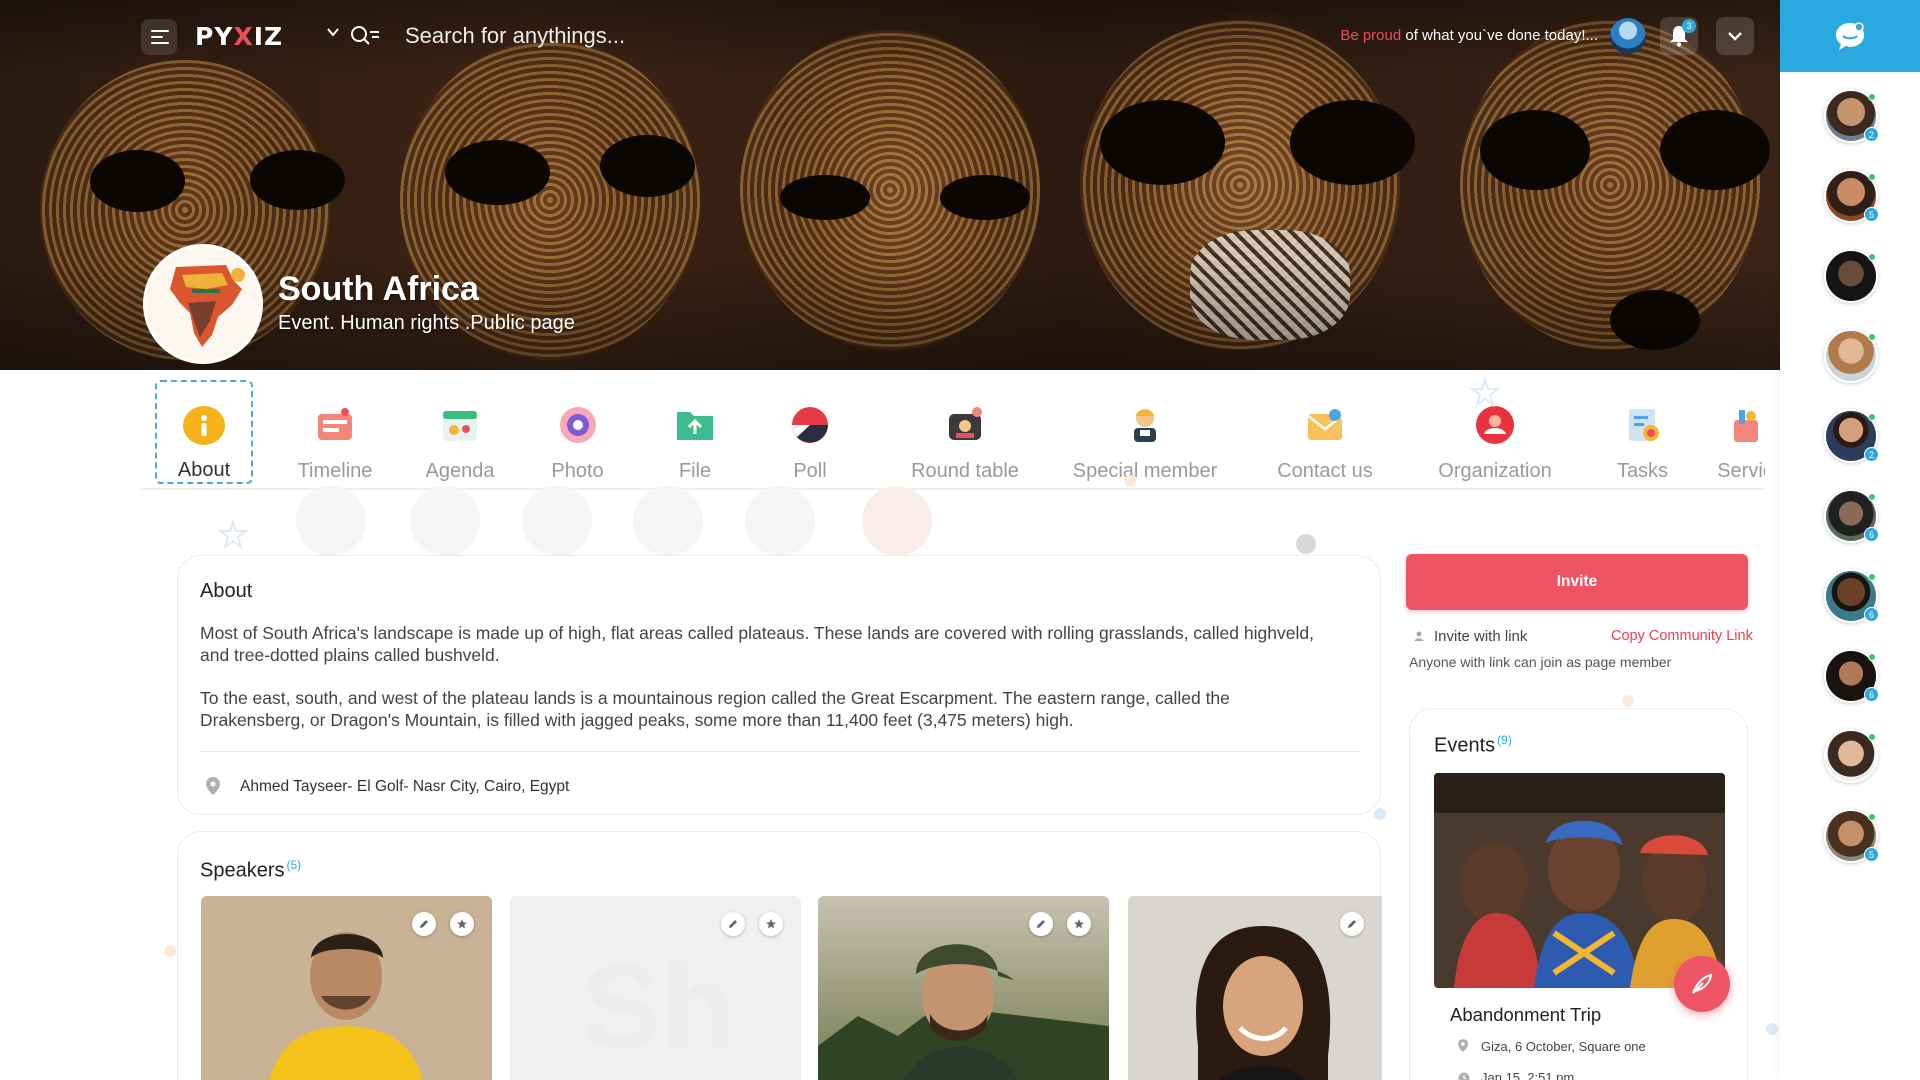 The width and height of the screenshot is (1920, 1080). Describe the element at coordinates (294, 865) in the screenshot. I see `speakers-count: (5)` at that location.